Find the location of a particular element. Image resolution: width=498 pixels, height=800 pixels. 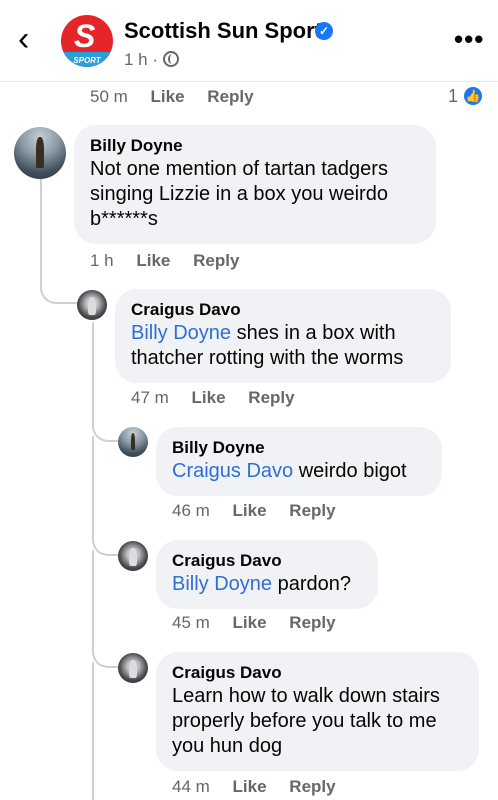

comment-text: Craigus Davo weirdo bigot is located at coordinates (299, 471).